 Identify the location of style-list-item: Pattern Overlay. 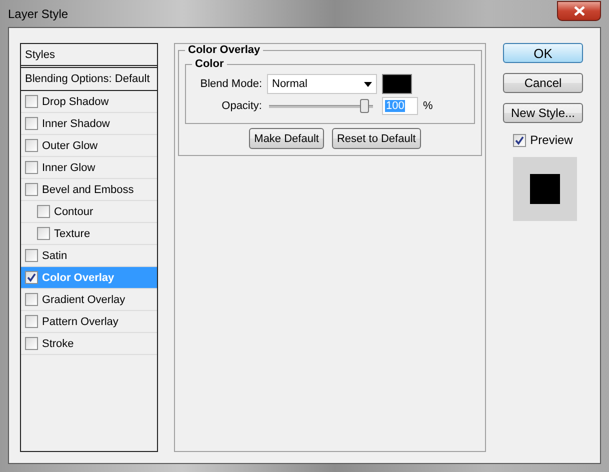
(89, 322).